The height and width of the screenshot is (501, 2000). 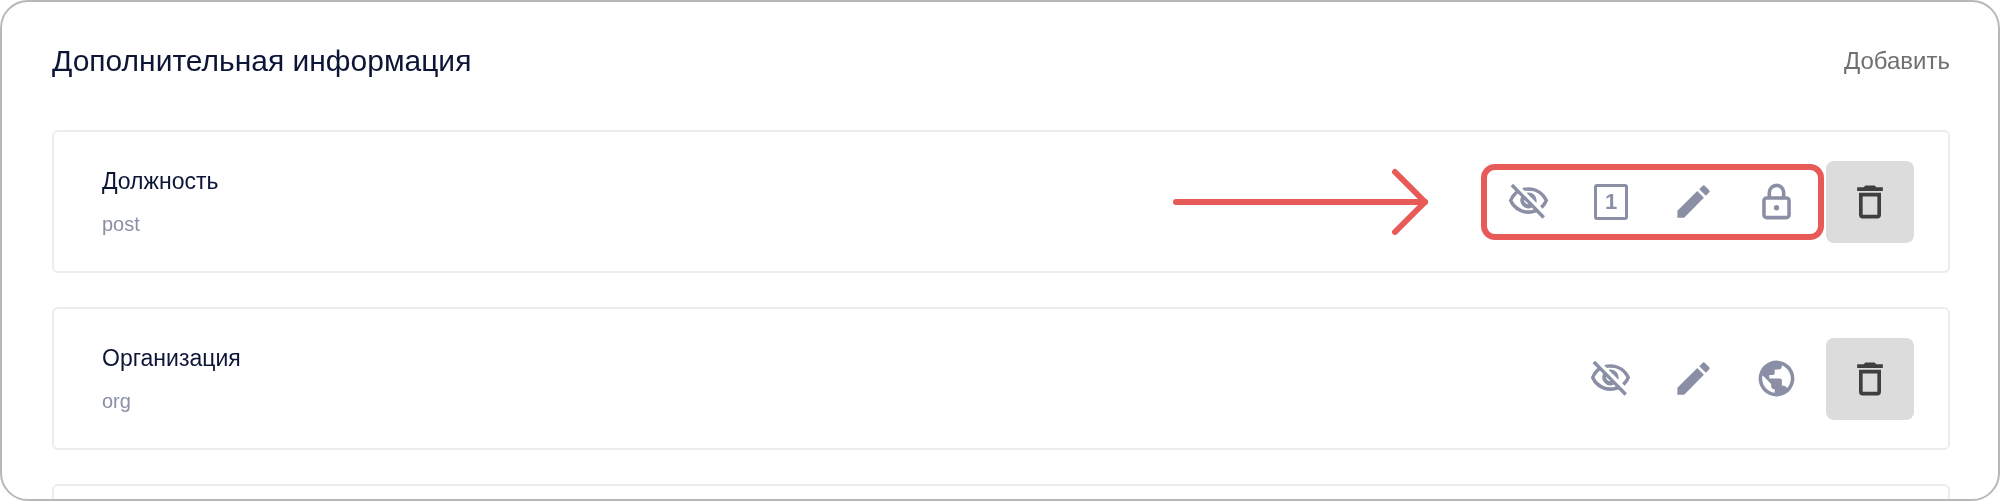 I want to click on number-icon: 1, so click(x=1611, y=201).